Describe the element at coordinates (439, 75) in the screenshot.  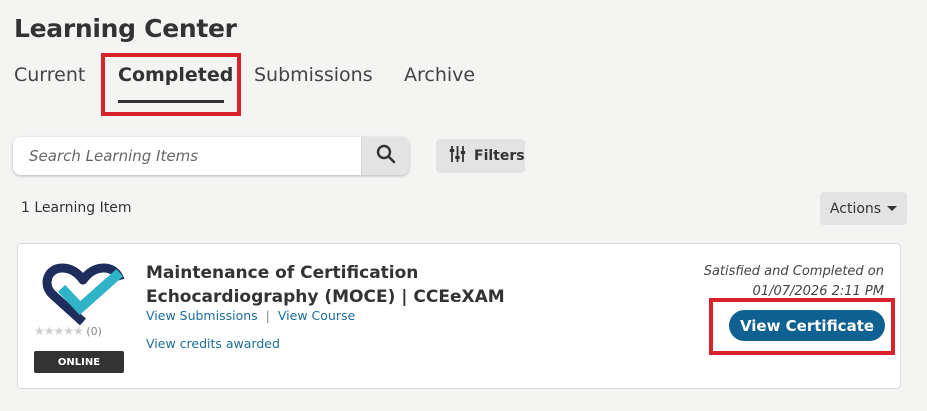
I see `tab-archive: Archive` at that location.